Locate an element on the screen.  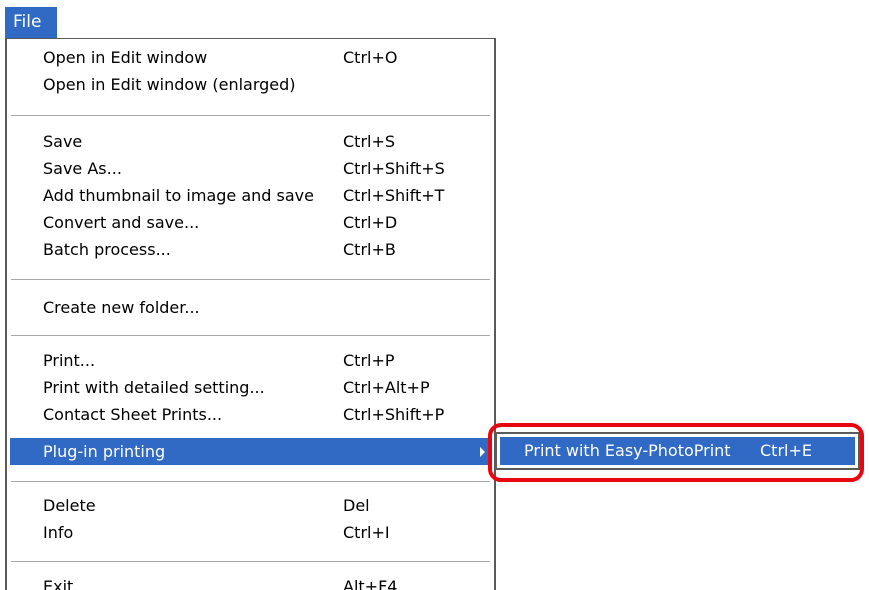
menu-item-shortcut: Ctrl+O is located at coordinates (370, 57).